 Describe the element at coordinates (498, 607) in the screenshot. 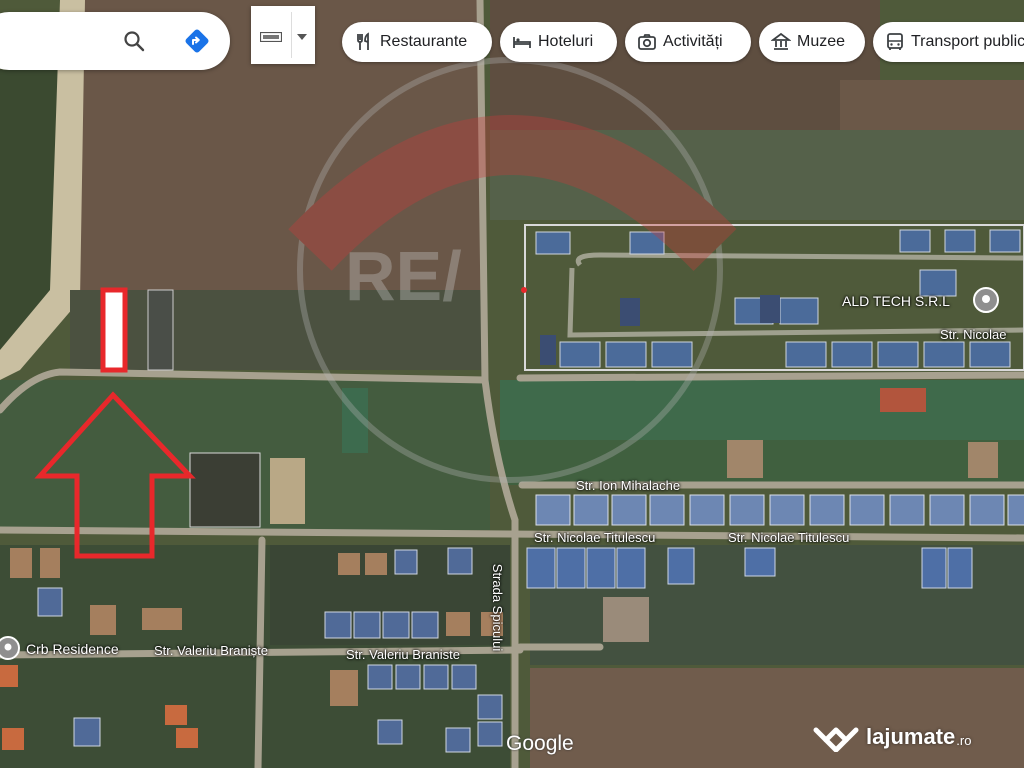

I see `street-label-strada-spicului: Strada Spicului` at that location.